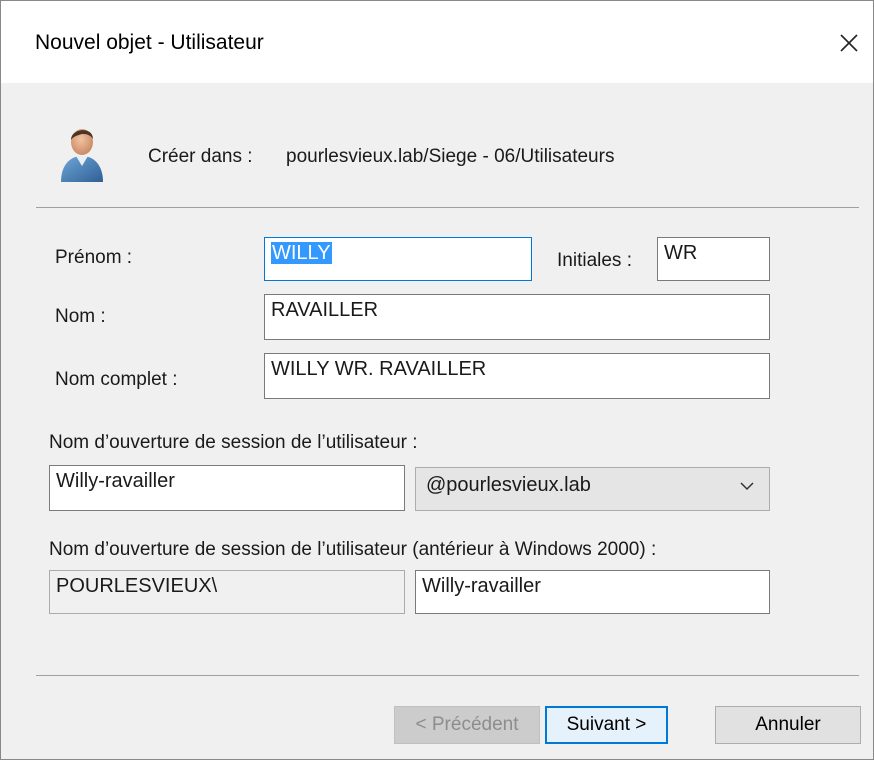 This screenshot has width=874, height=760. I want to click on window-title: Nouvel objet - Utilisateur, so click(149, 42).